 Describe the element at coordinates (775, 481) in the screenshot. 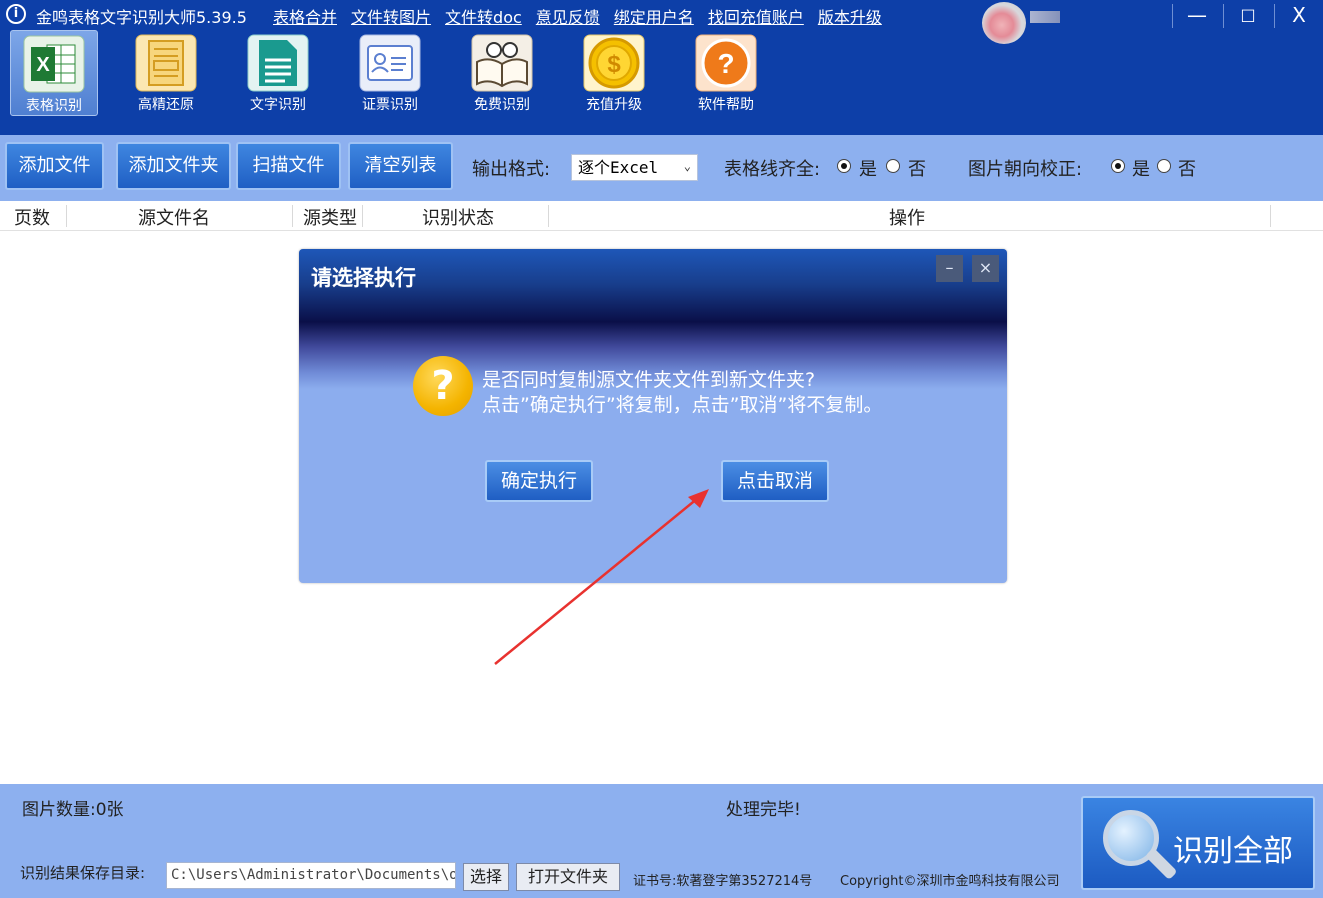

I see `cancel-button: 点击取消` at that location.